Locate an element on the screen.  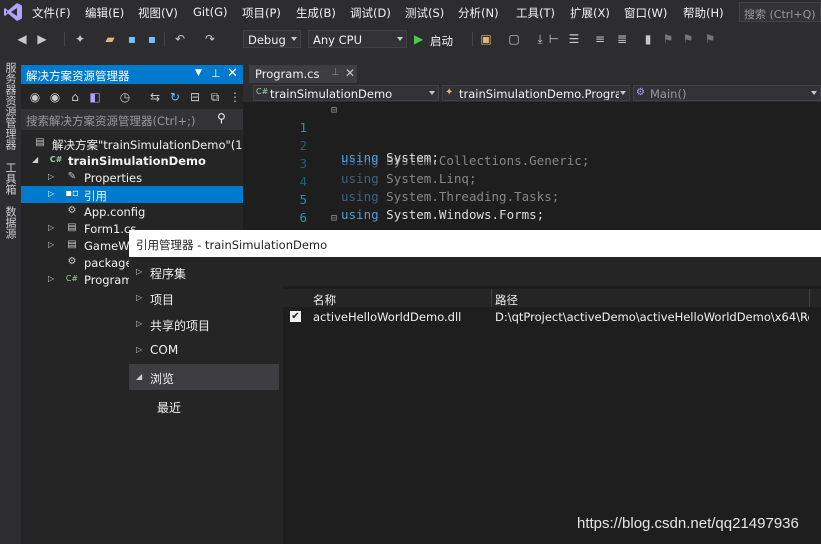
reference-list-header: 名称 路径 is located at coordinates (552, 298).